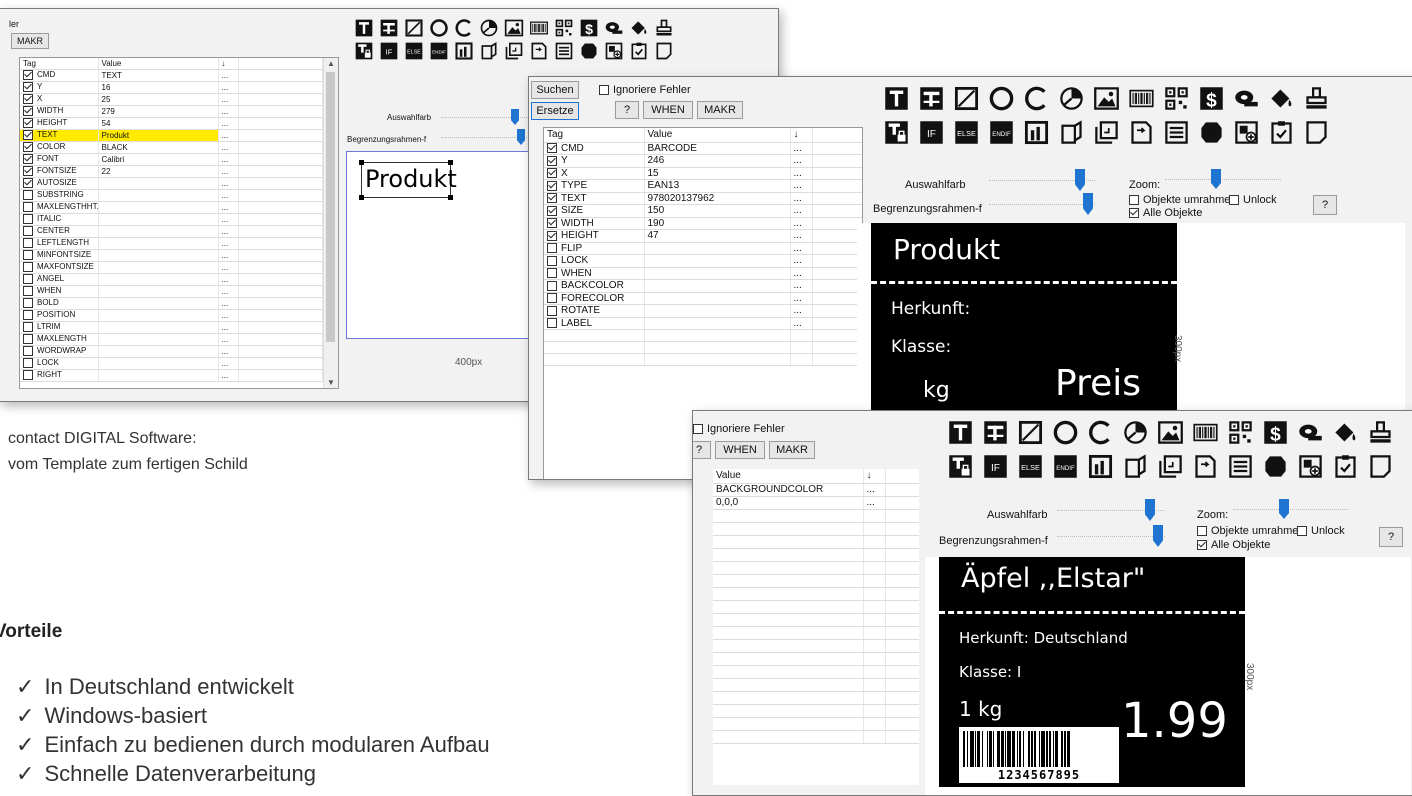 This screenshot has height=796, width=1412. What do you see at coordinates (59, 195) in the screenshot?
I see `tag-cell: SUBSTRING` at bounding box center [59, 195].